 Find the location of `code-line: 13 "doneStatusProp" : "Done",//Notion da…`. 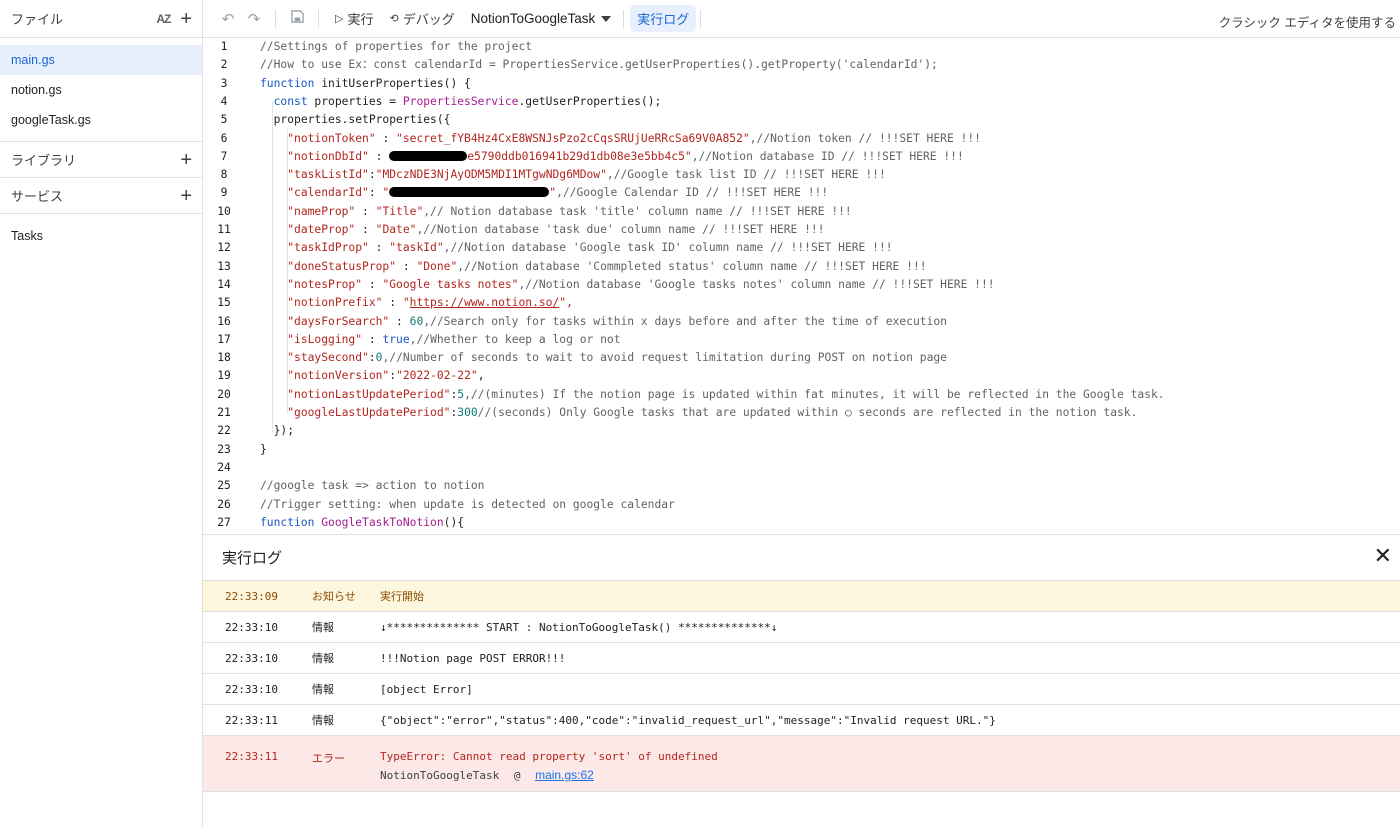

code-line: 13 "doneStatusProp" : "Done",//Notion da… is located at coordinates (572, 266).